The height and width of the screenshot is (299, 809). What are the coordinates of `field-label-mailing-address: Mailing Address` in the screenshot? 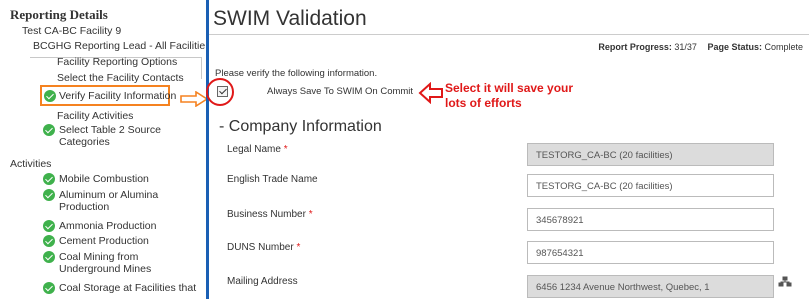 It's located at (262, 281).